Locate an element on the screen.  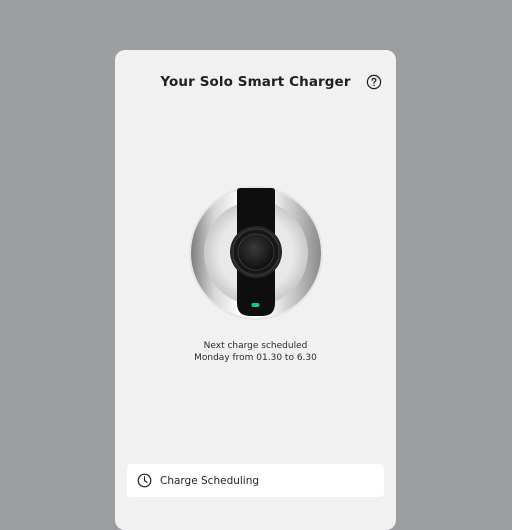
charge-scheduling-button: Charge Scheduling is located at coordinates (255, 480).